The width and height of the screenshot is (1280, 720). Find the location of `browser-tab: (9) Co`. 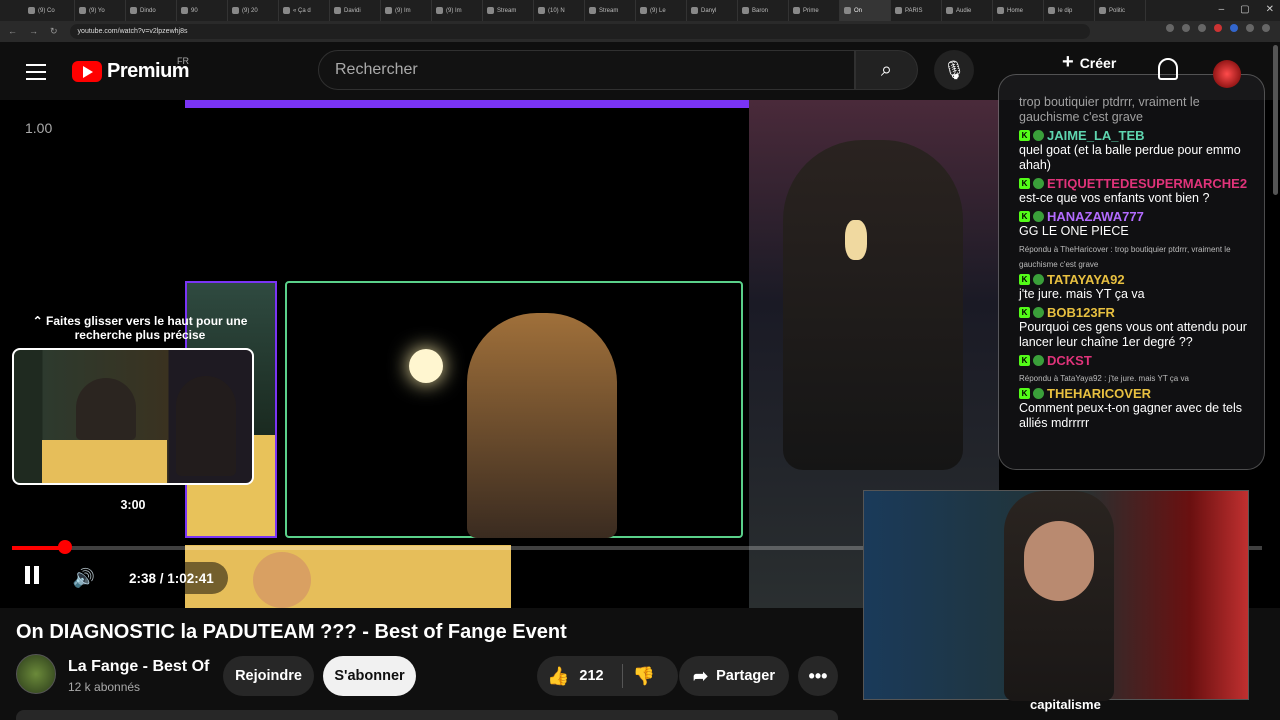

browser-tab: (9) Co is located at coordinates (49, 10).